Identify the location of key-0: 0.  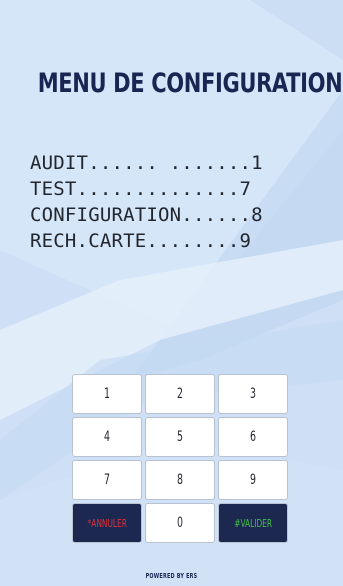
(180, 523).